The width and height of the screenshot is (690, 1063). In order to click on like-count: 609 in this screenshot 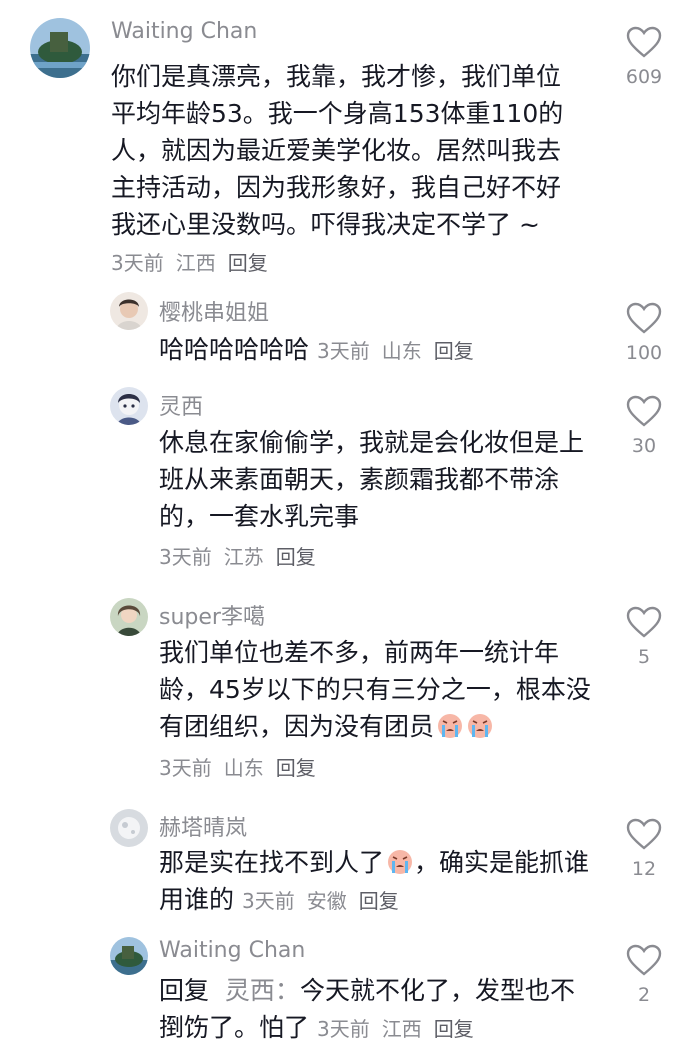, I will do `click(644, 77)`.